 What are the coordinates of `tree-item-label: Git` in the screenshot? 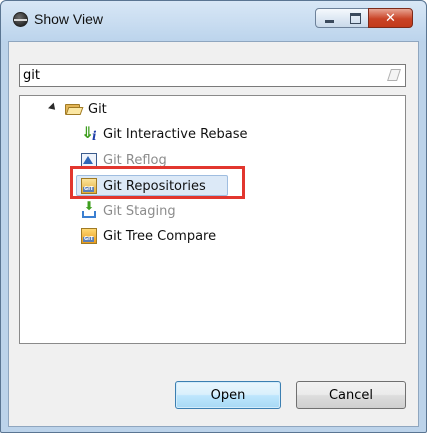 It's located at (97, 109).